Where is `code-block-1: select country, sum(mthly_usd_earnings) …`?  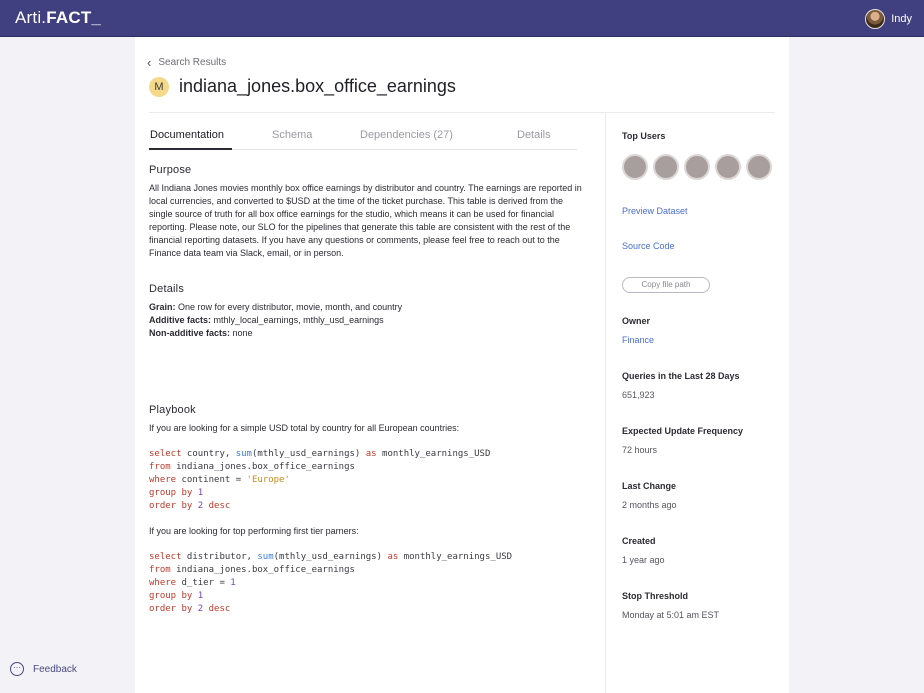 code-block-1: select country, sum(mthly_usd_earnings) … is located at coordinates (319, 480).